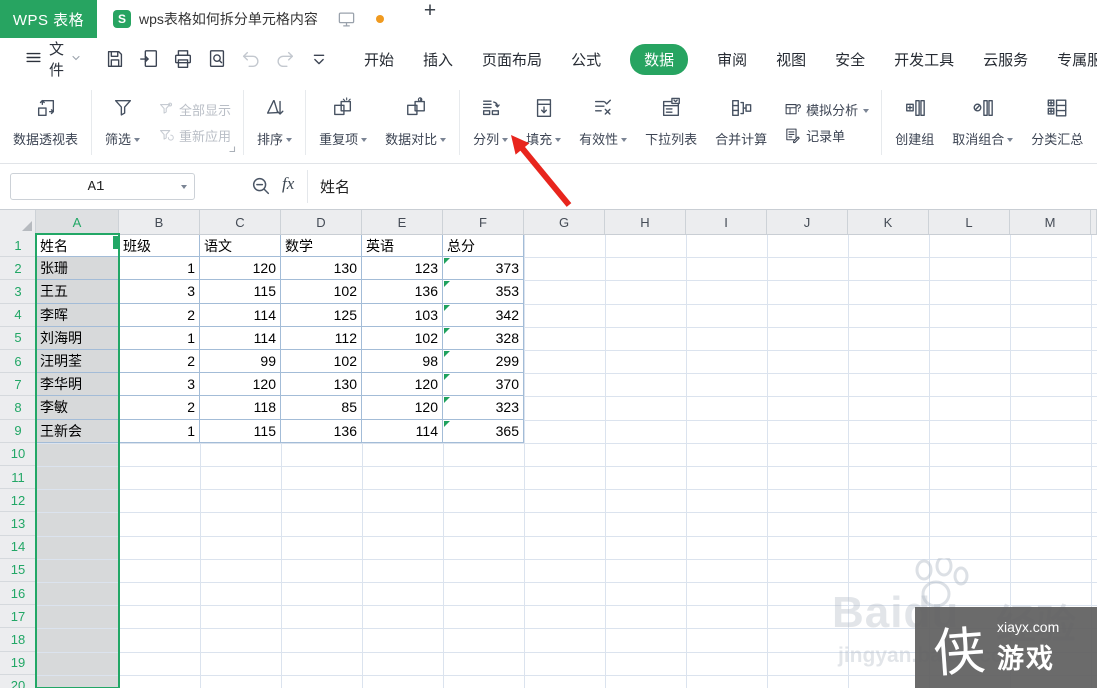 The width and height of the screenshot is (1097, 688). What do you see at coordinates (18, 385) in the screenshot?
I see `row-header-7: 7` at bounding box center [18, 385].